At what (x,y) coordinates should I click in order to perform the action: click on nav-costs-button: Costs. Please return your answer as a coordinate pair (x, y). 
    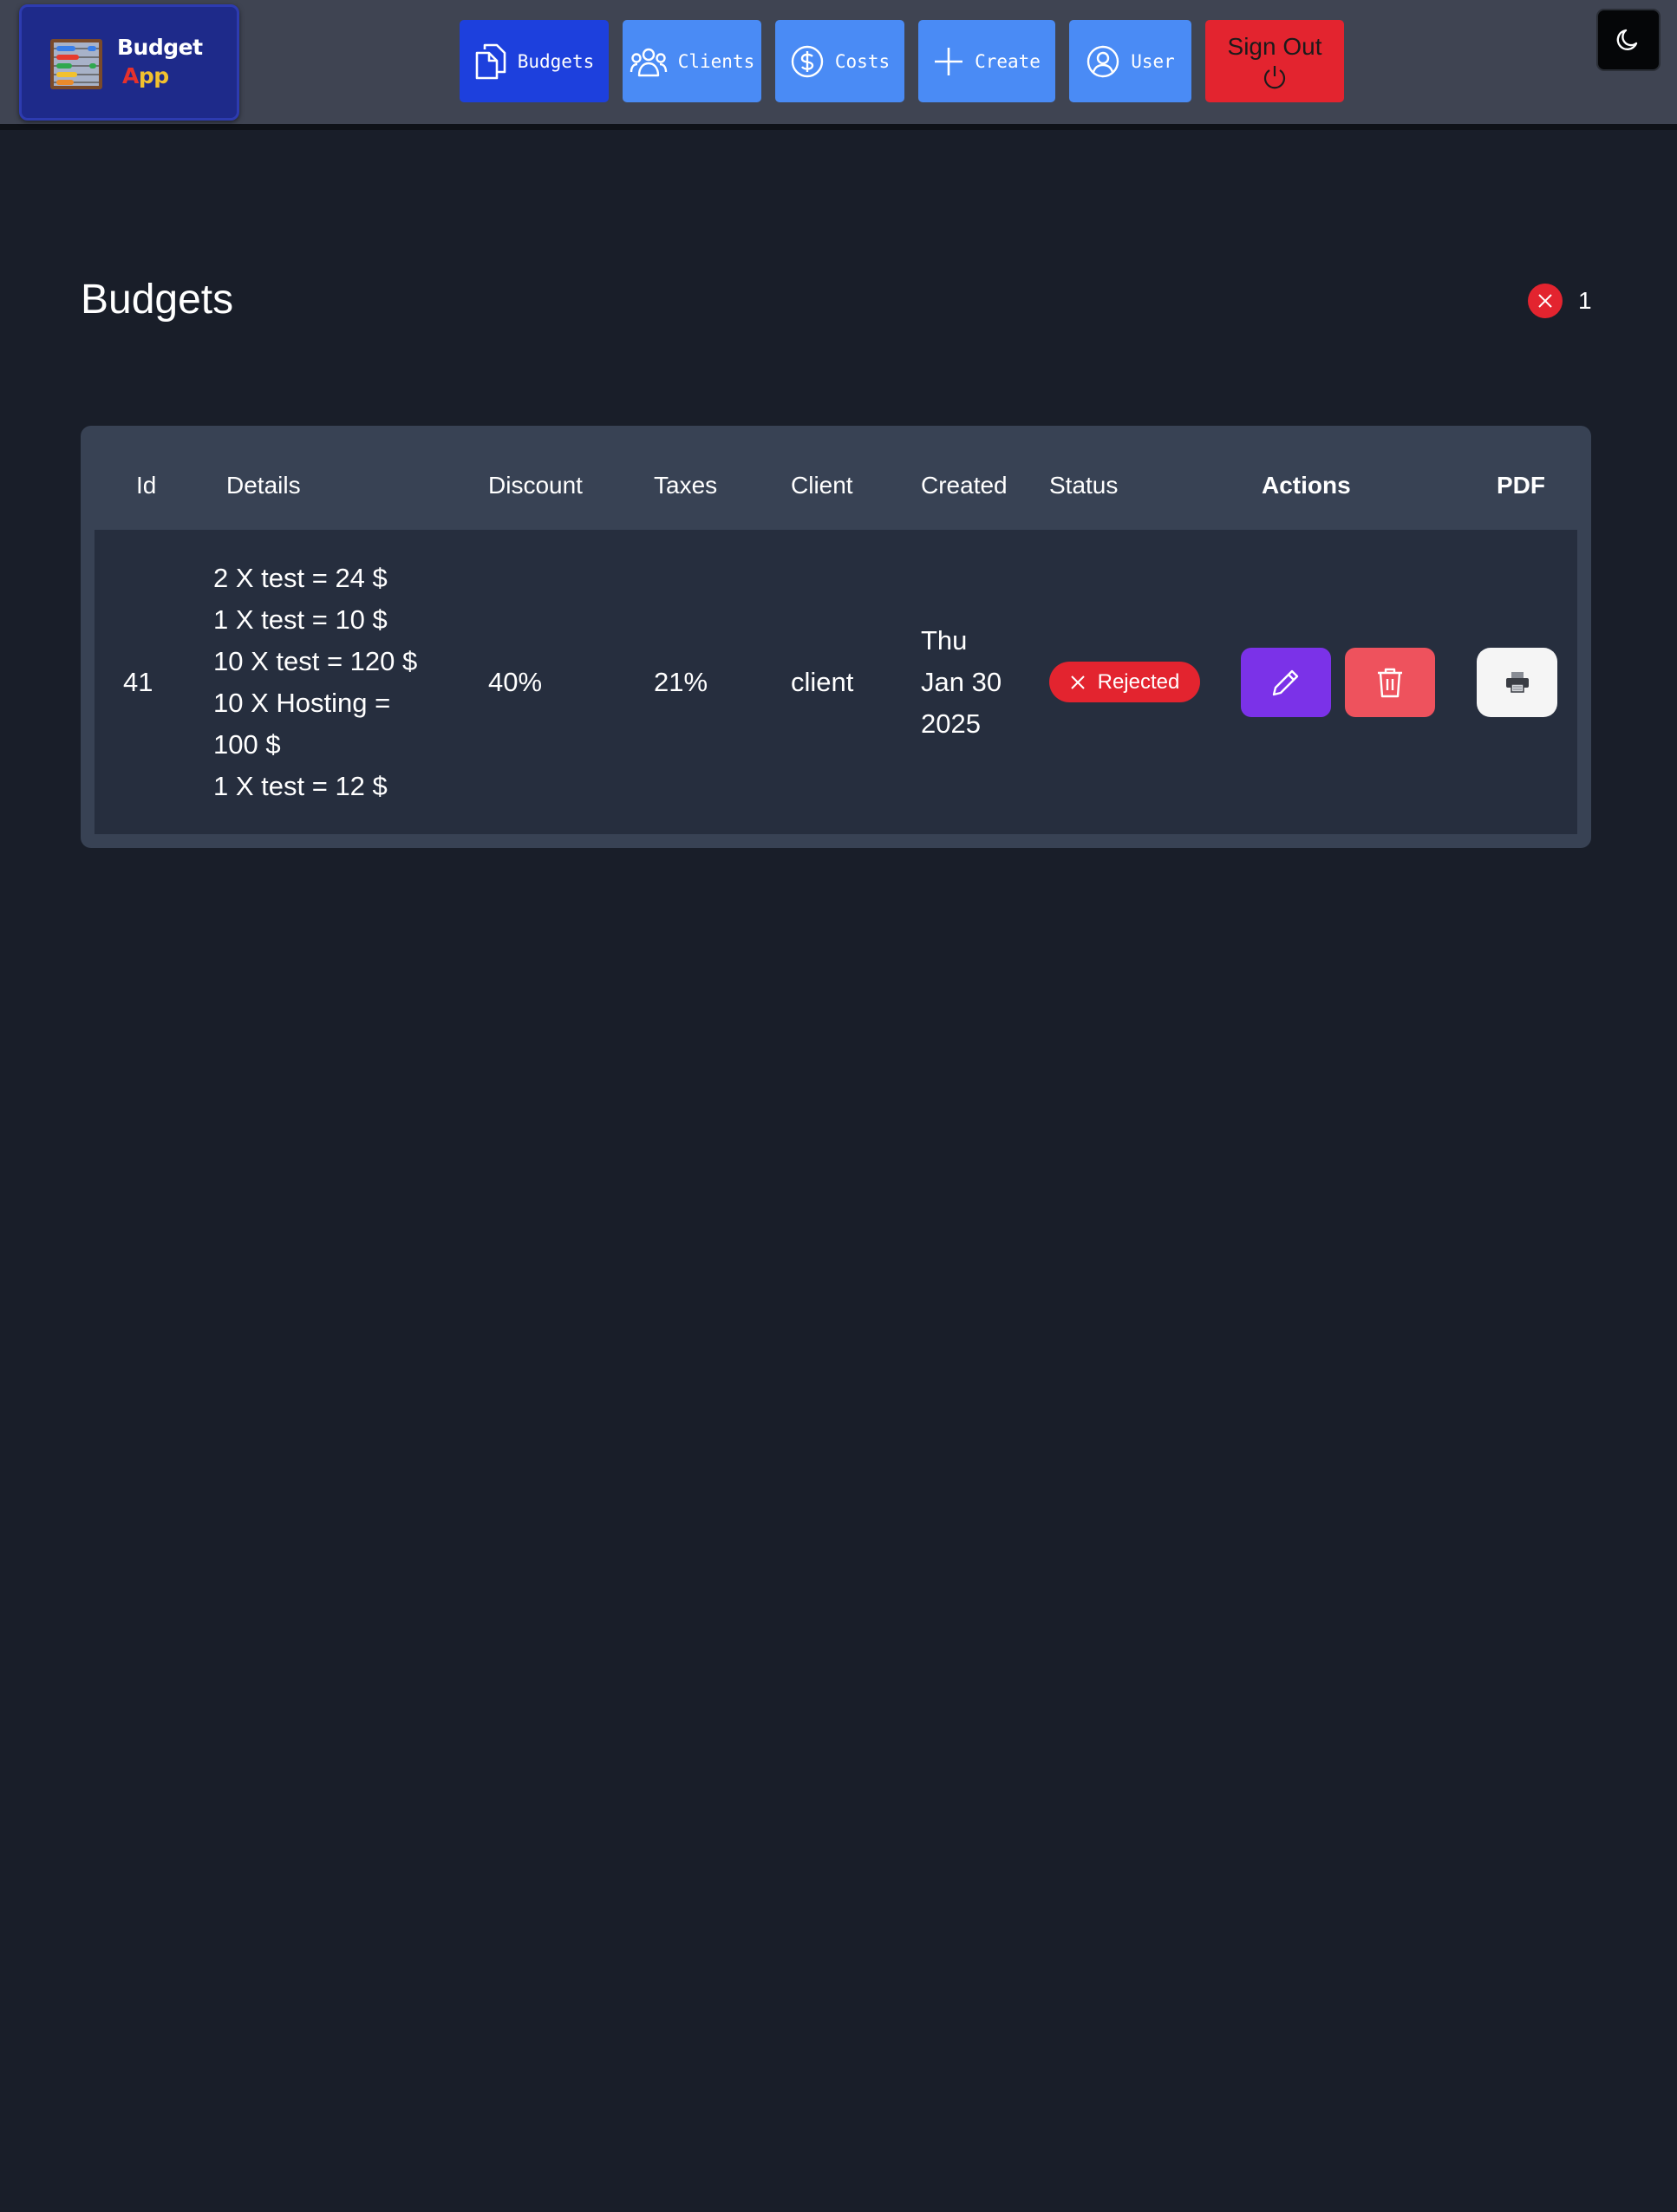
    Looking at the image, I should click on (839, 61).